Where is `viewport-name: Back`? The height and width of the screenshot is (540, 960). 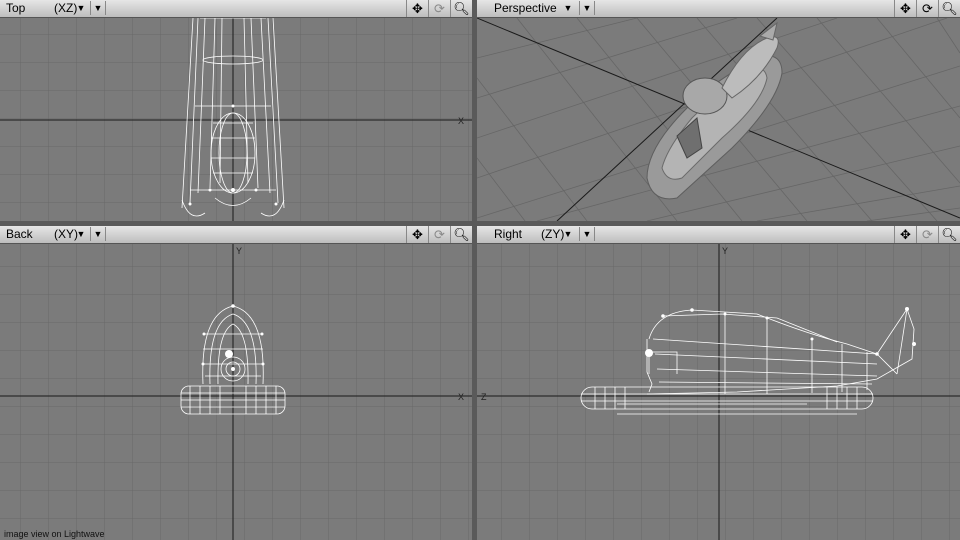 viewport-name: Back is located at coordinates (19, 234).